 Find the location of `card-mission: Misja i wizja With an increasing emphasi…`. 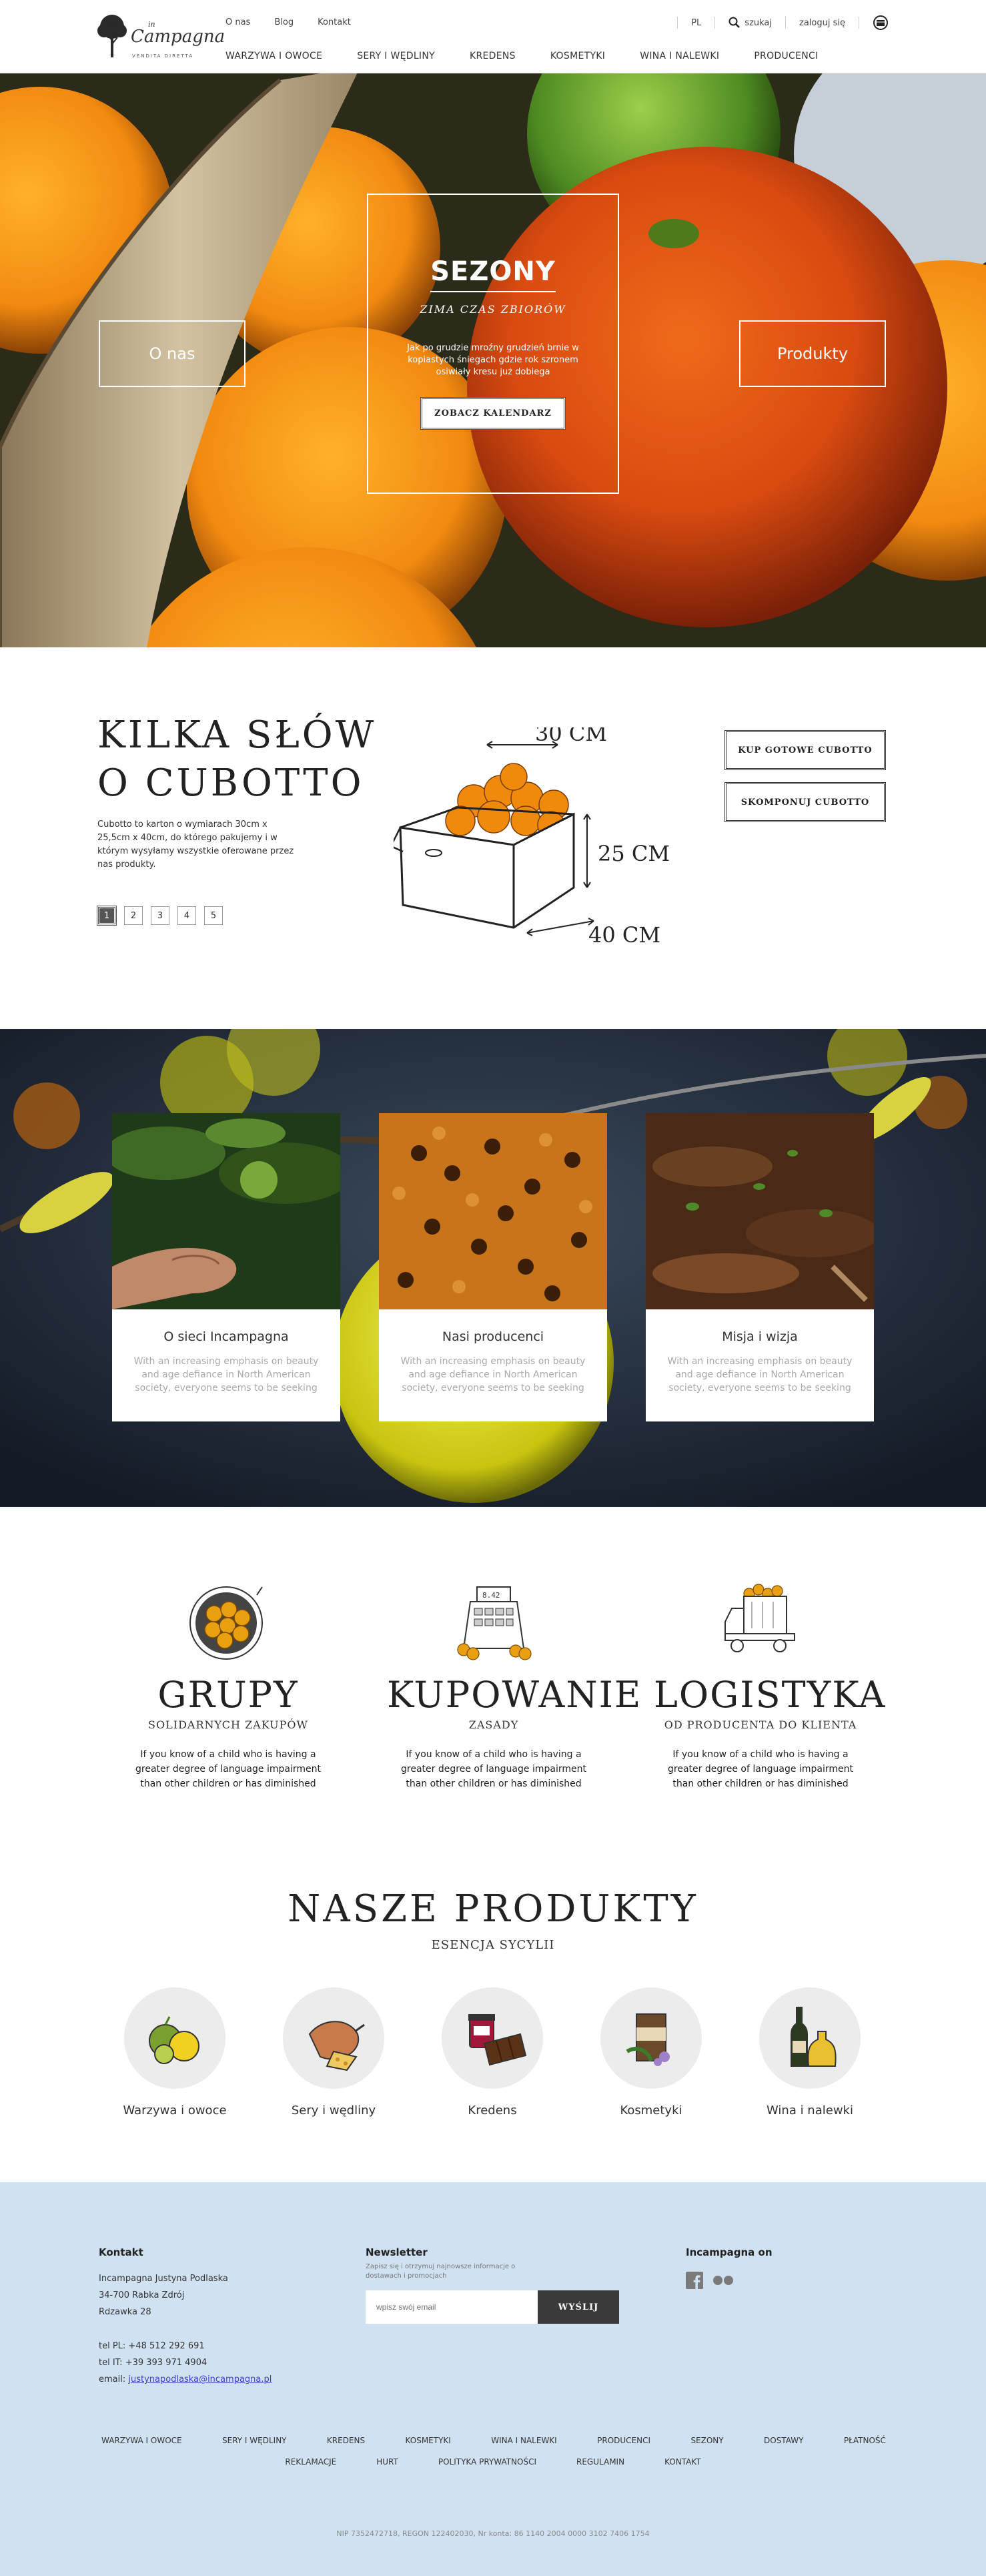

card-mission: Misja i wizja With an increasing emphasi… is located at coordinates (760, 1267).